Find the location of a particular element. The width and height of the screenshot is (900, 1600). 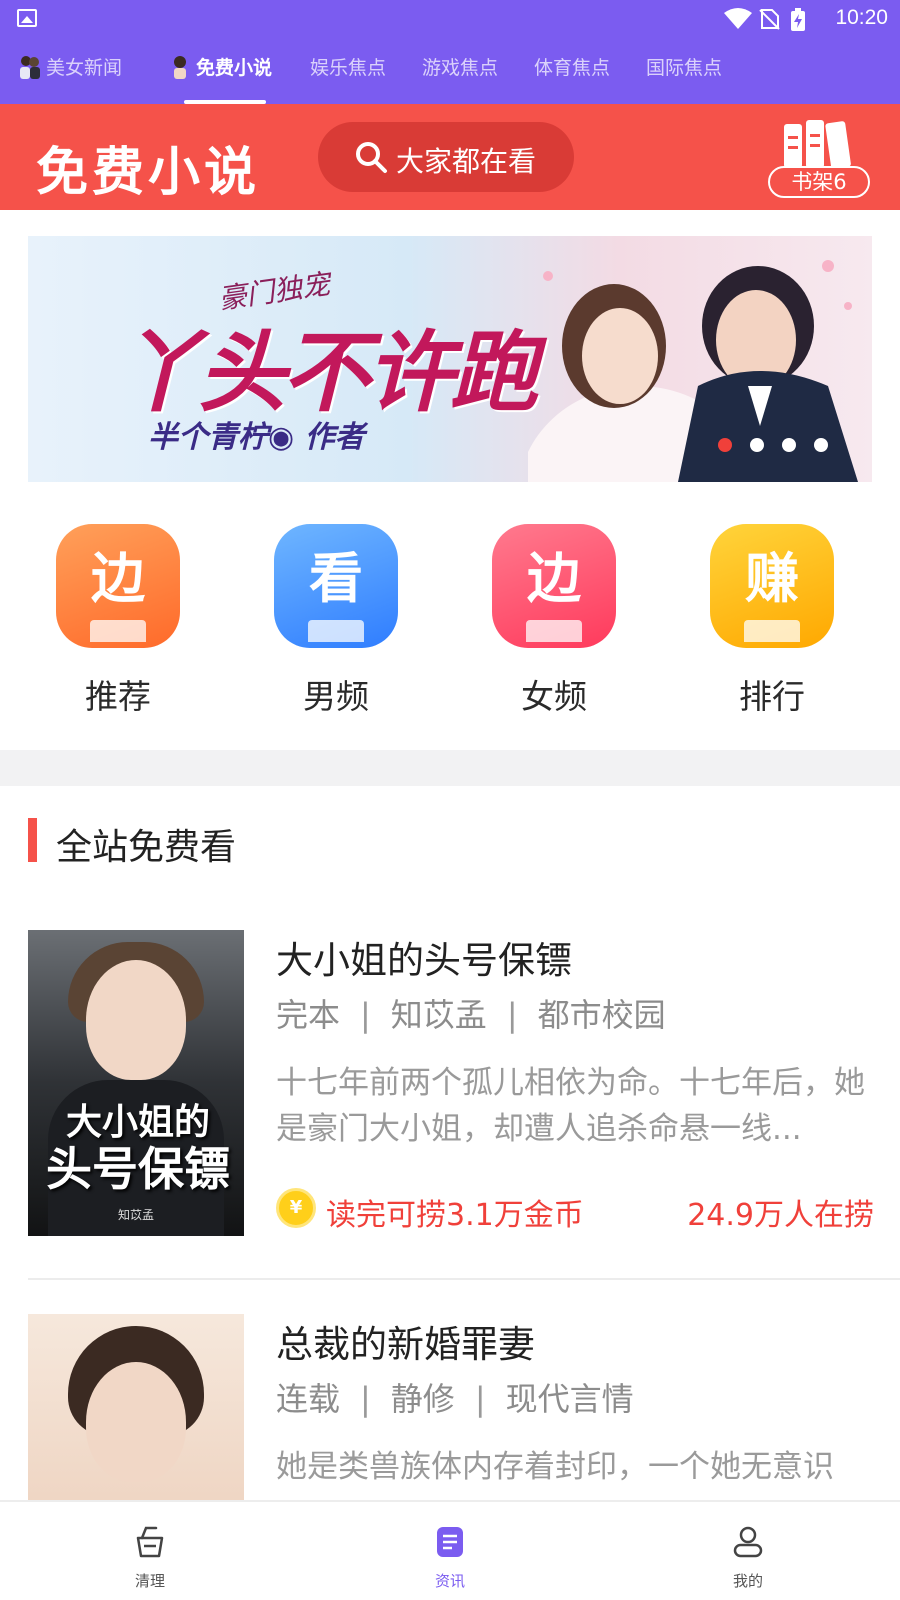

search-label: 大家都在看 is located at coordinates (466, 161).